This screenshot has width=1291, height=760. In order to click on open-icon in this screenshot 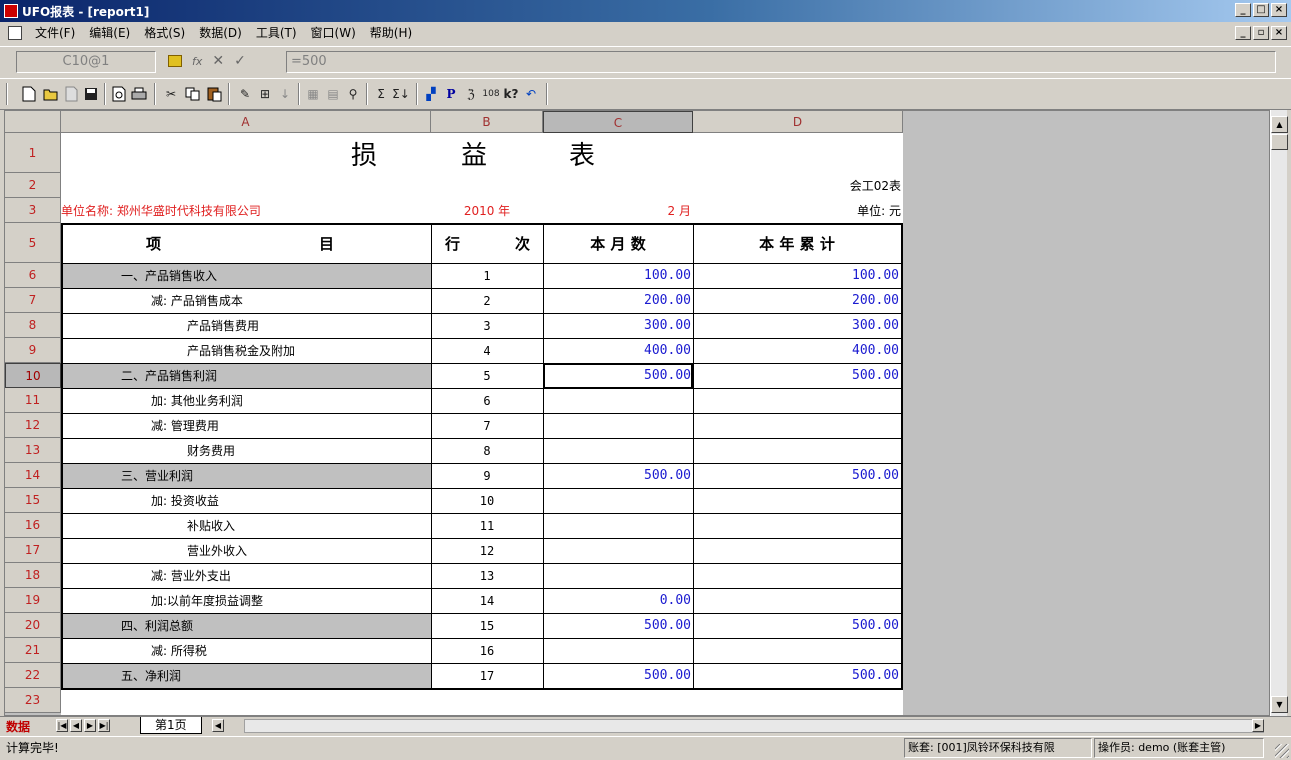, I will do `click(51, 94)`.